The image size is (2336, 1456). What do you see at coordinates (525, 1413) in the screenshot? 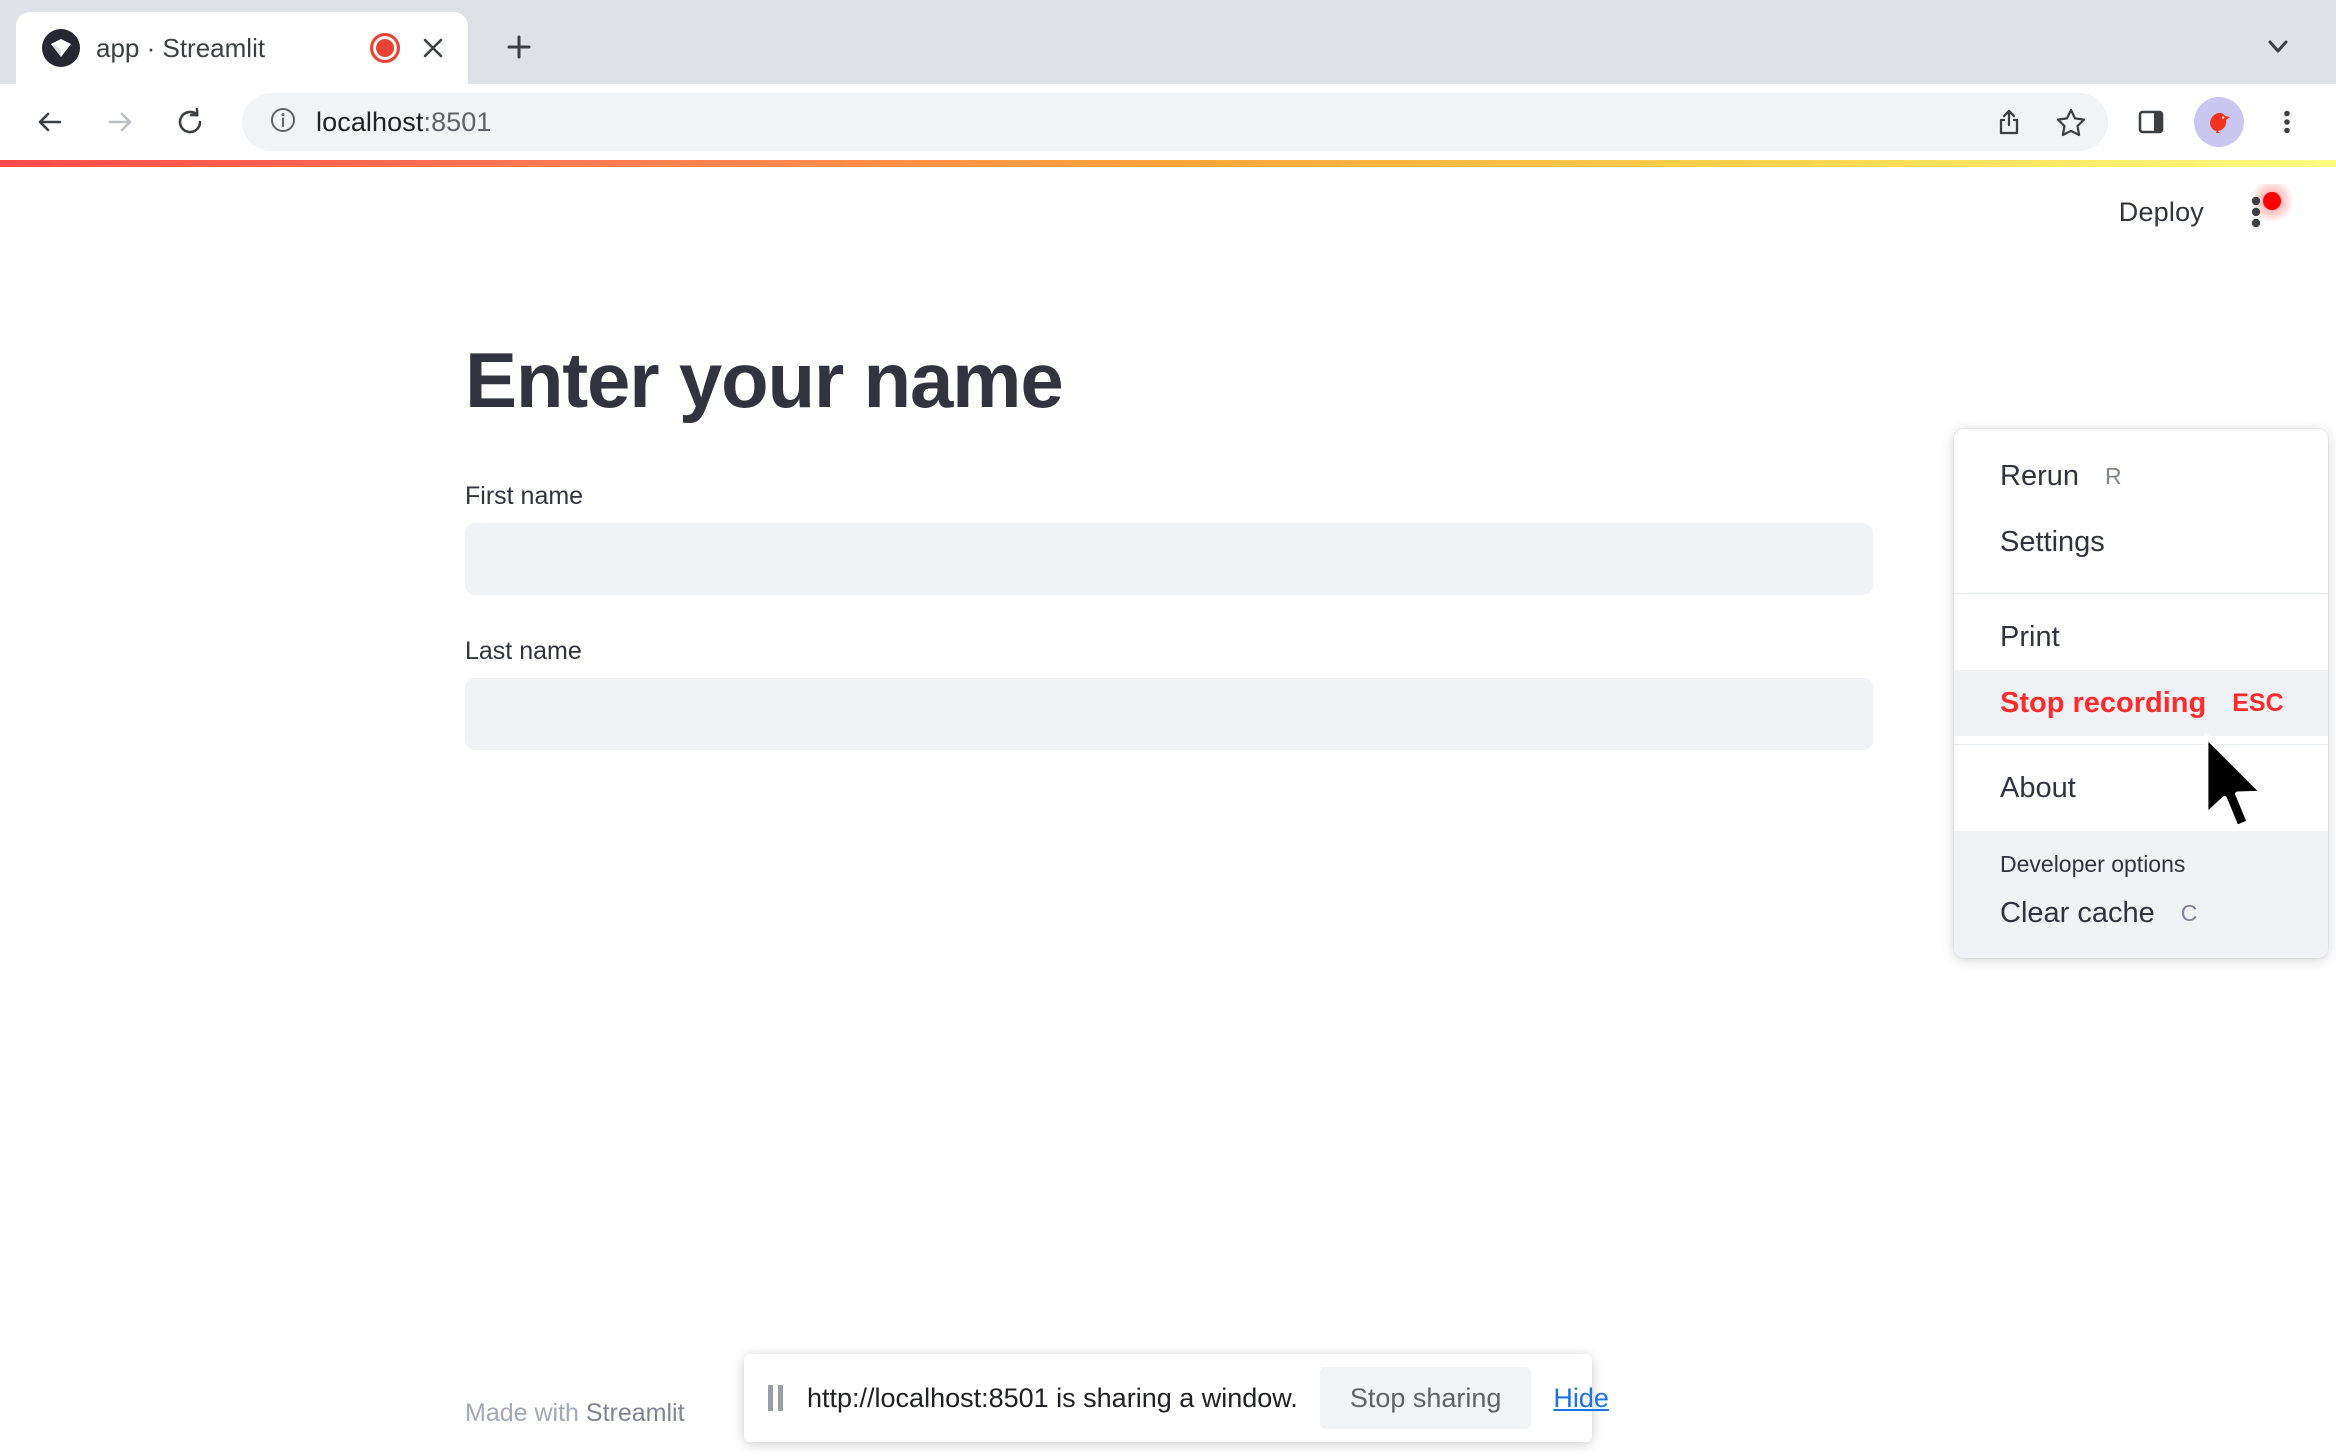
I see `footer-prefix: Made with` at bounding box center [525, 1413].